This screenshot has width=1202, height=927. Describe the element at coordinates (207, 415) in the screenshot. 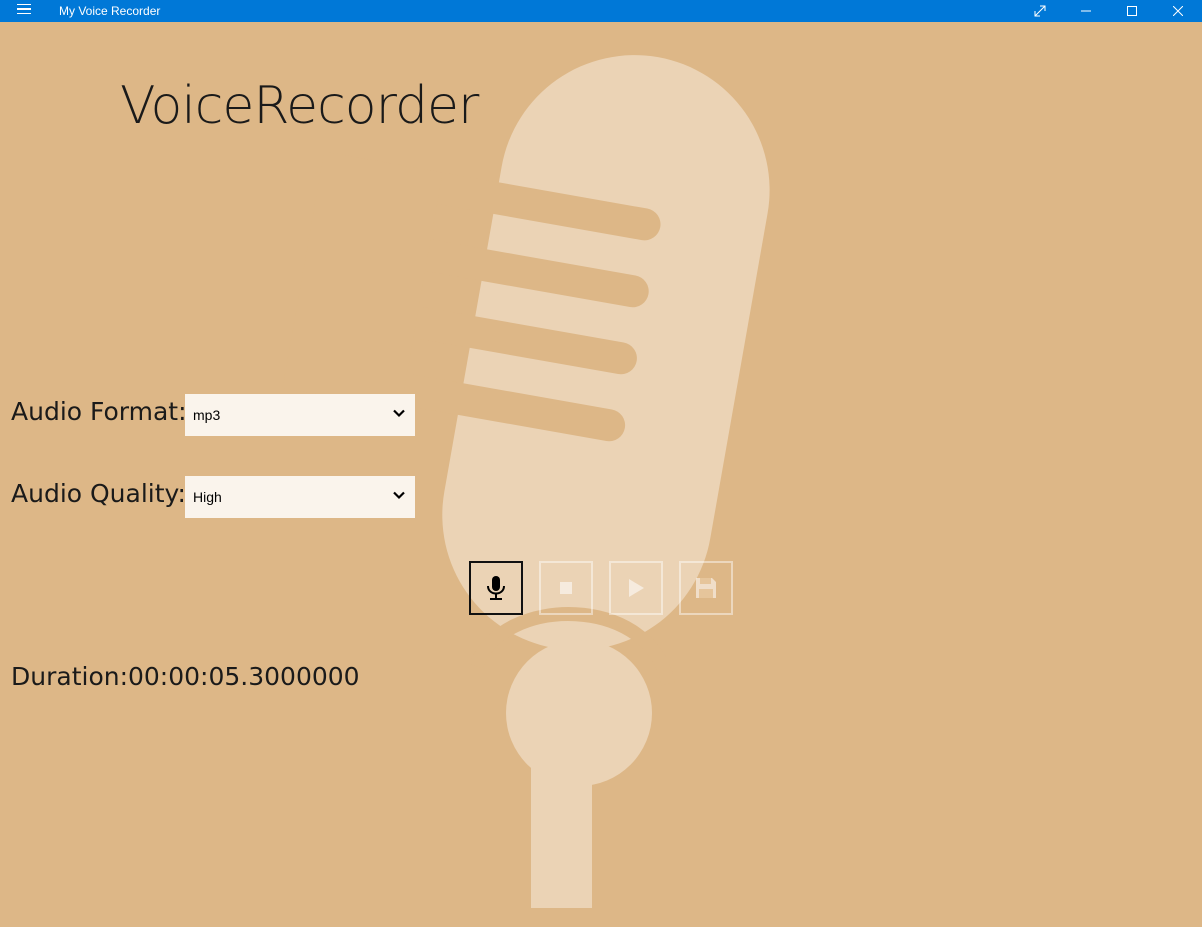

I see `audio-format-value: mp3` at that location.